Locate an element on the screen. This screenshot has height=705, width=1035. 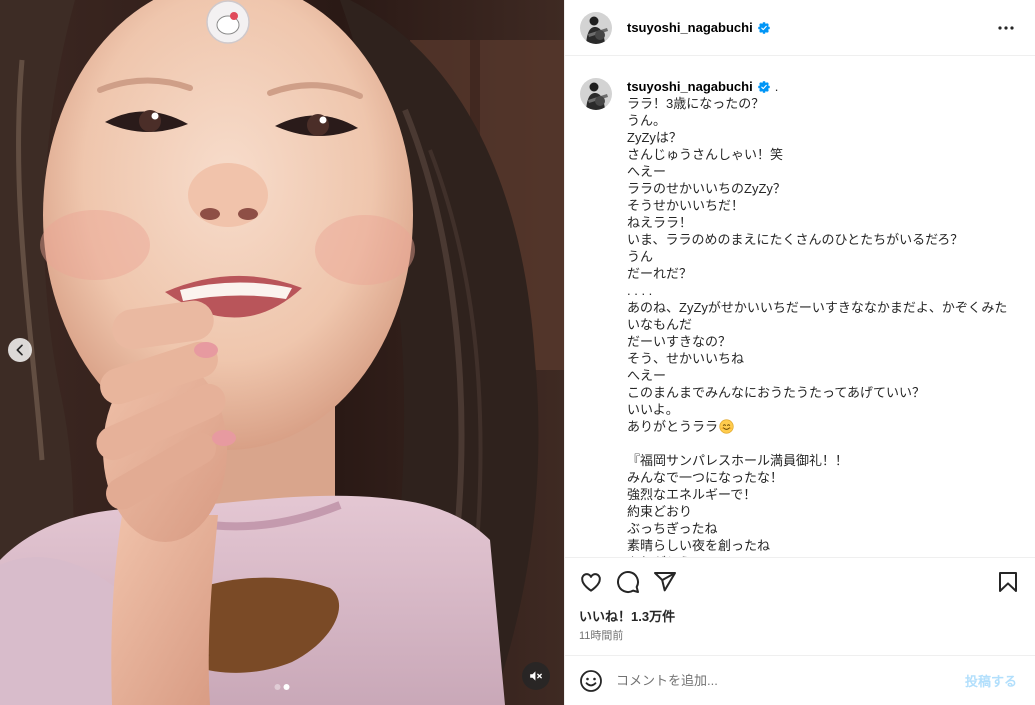
caption-line-text: . . . . is located at coordinates (640, 290).